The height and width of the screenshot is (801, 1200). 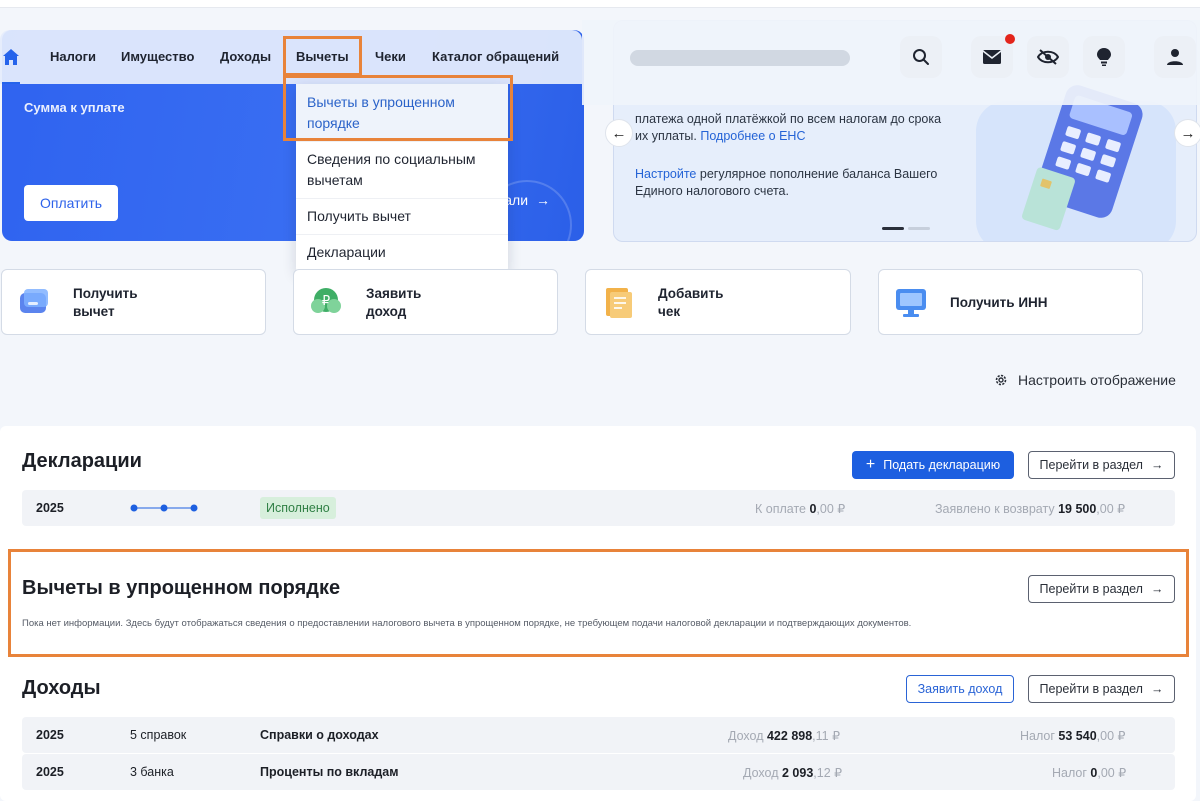 I want to click on to-pay-label: К оплате, so click(x=780, y=509).